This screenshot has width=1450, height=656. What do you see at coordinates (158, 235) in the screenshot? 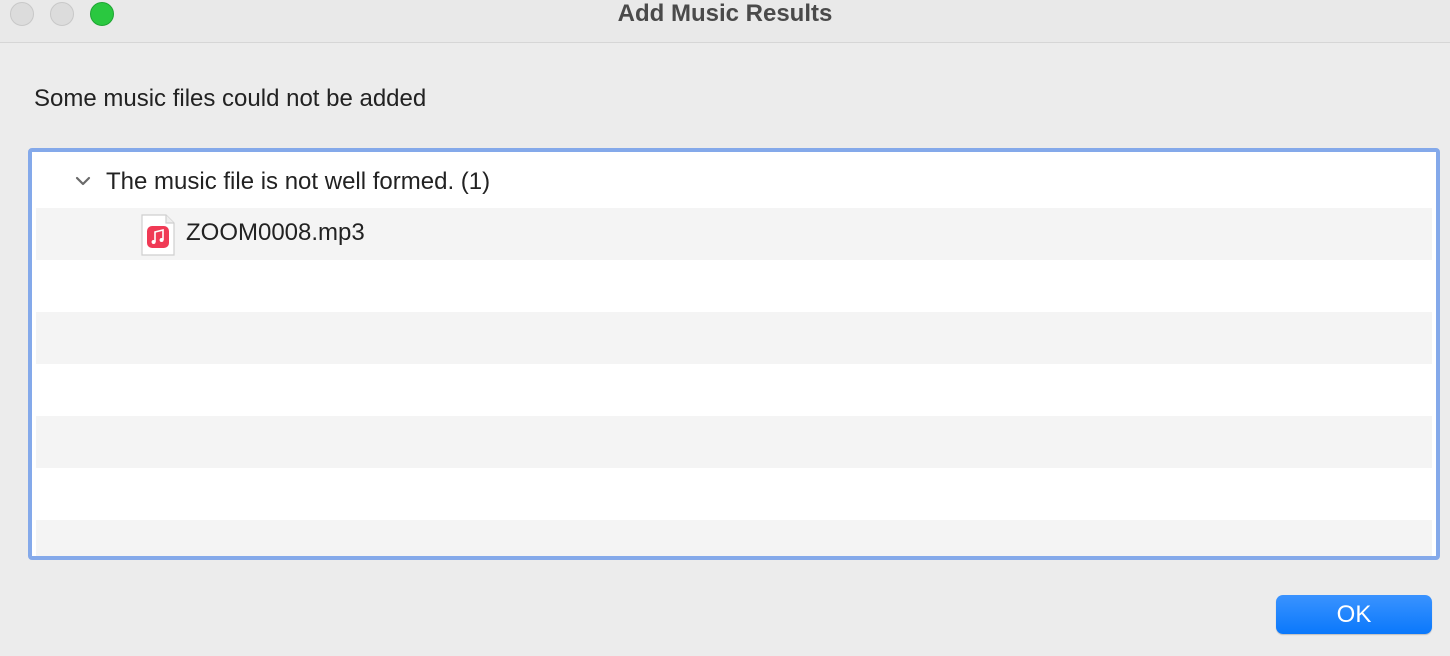
I see `music-file-icon` at bounding box center [158, 235].